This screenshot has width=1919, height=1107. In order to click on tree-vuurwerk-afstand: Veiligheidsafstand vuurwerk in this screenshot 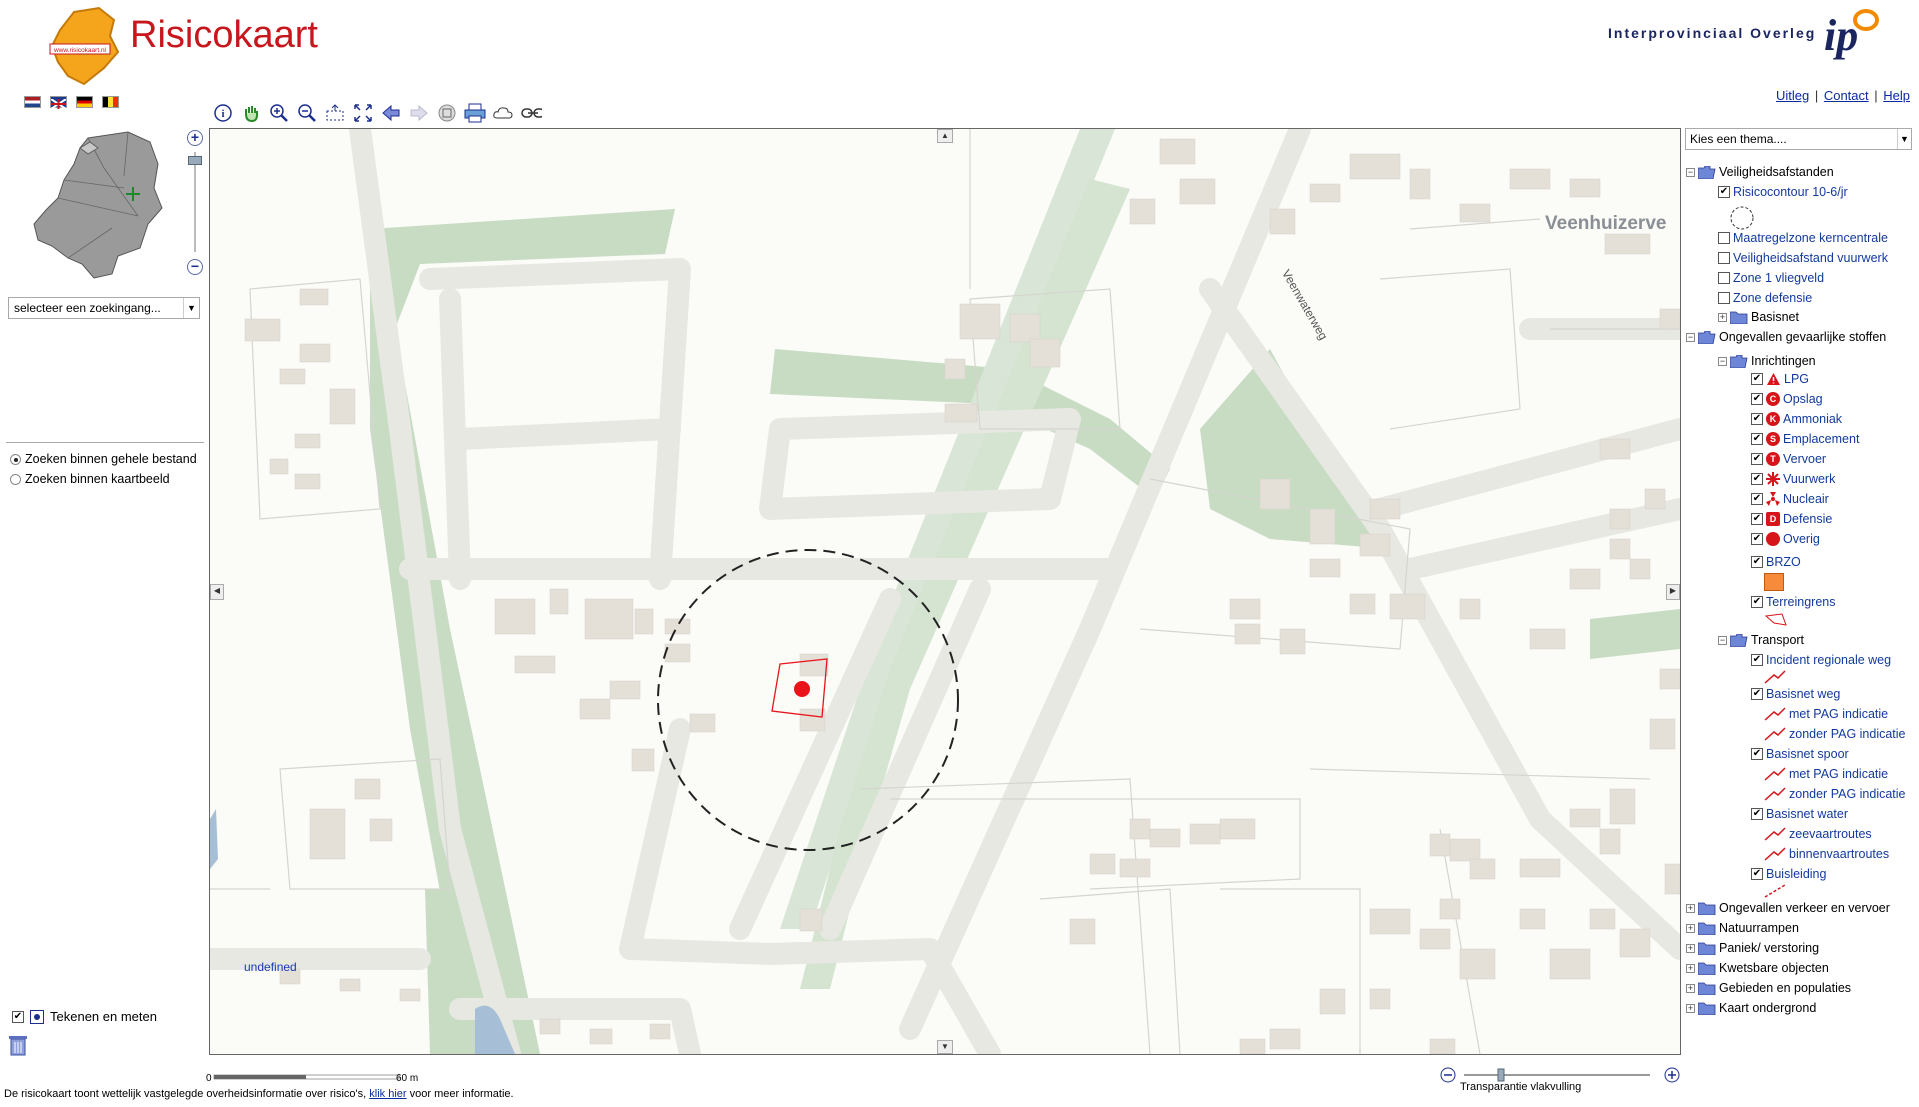, I will do `click(1803, 258)`.